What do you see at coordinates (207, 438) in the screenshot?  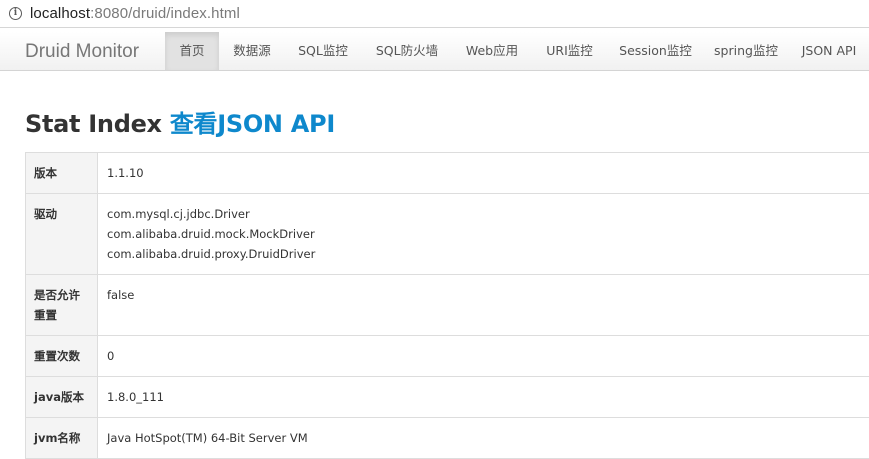 I see `row-value-jvm-name: Java HotSpot(TM) 64-Bit Server VM` at bounding box center [207, 438].